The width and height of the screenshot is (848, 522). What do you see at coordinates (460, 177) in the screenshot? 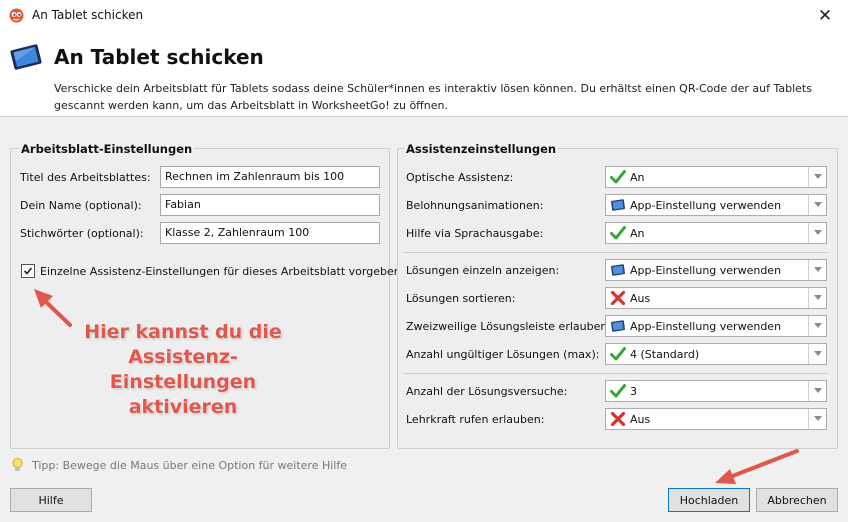
I see `optical-assist-label: Optische Assistenz:` at bounding box center [460, 177].